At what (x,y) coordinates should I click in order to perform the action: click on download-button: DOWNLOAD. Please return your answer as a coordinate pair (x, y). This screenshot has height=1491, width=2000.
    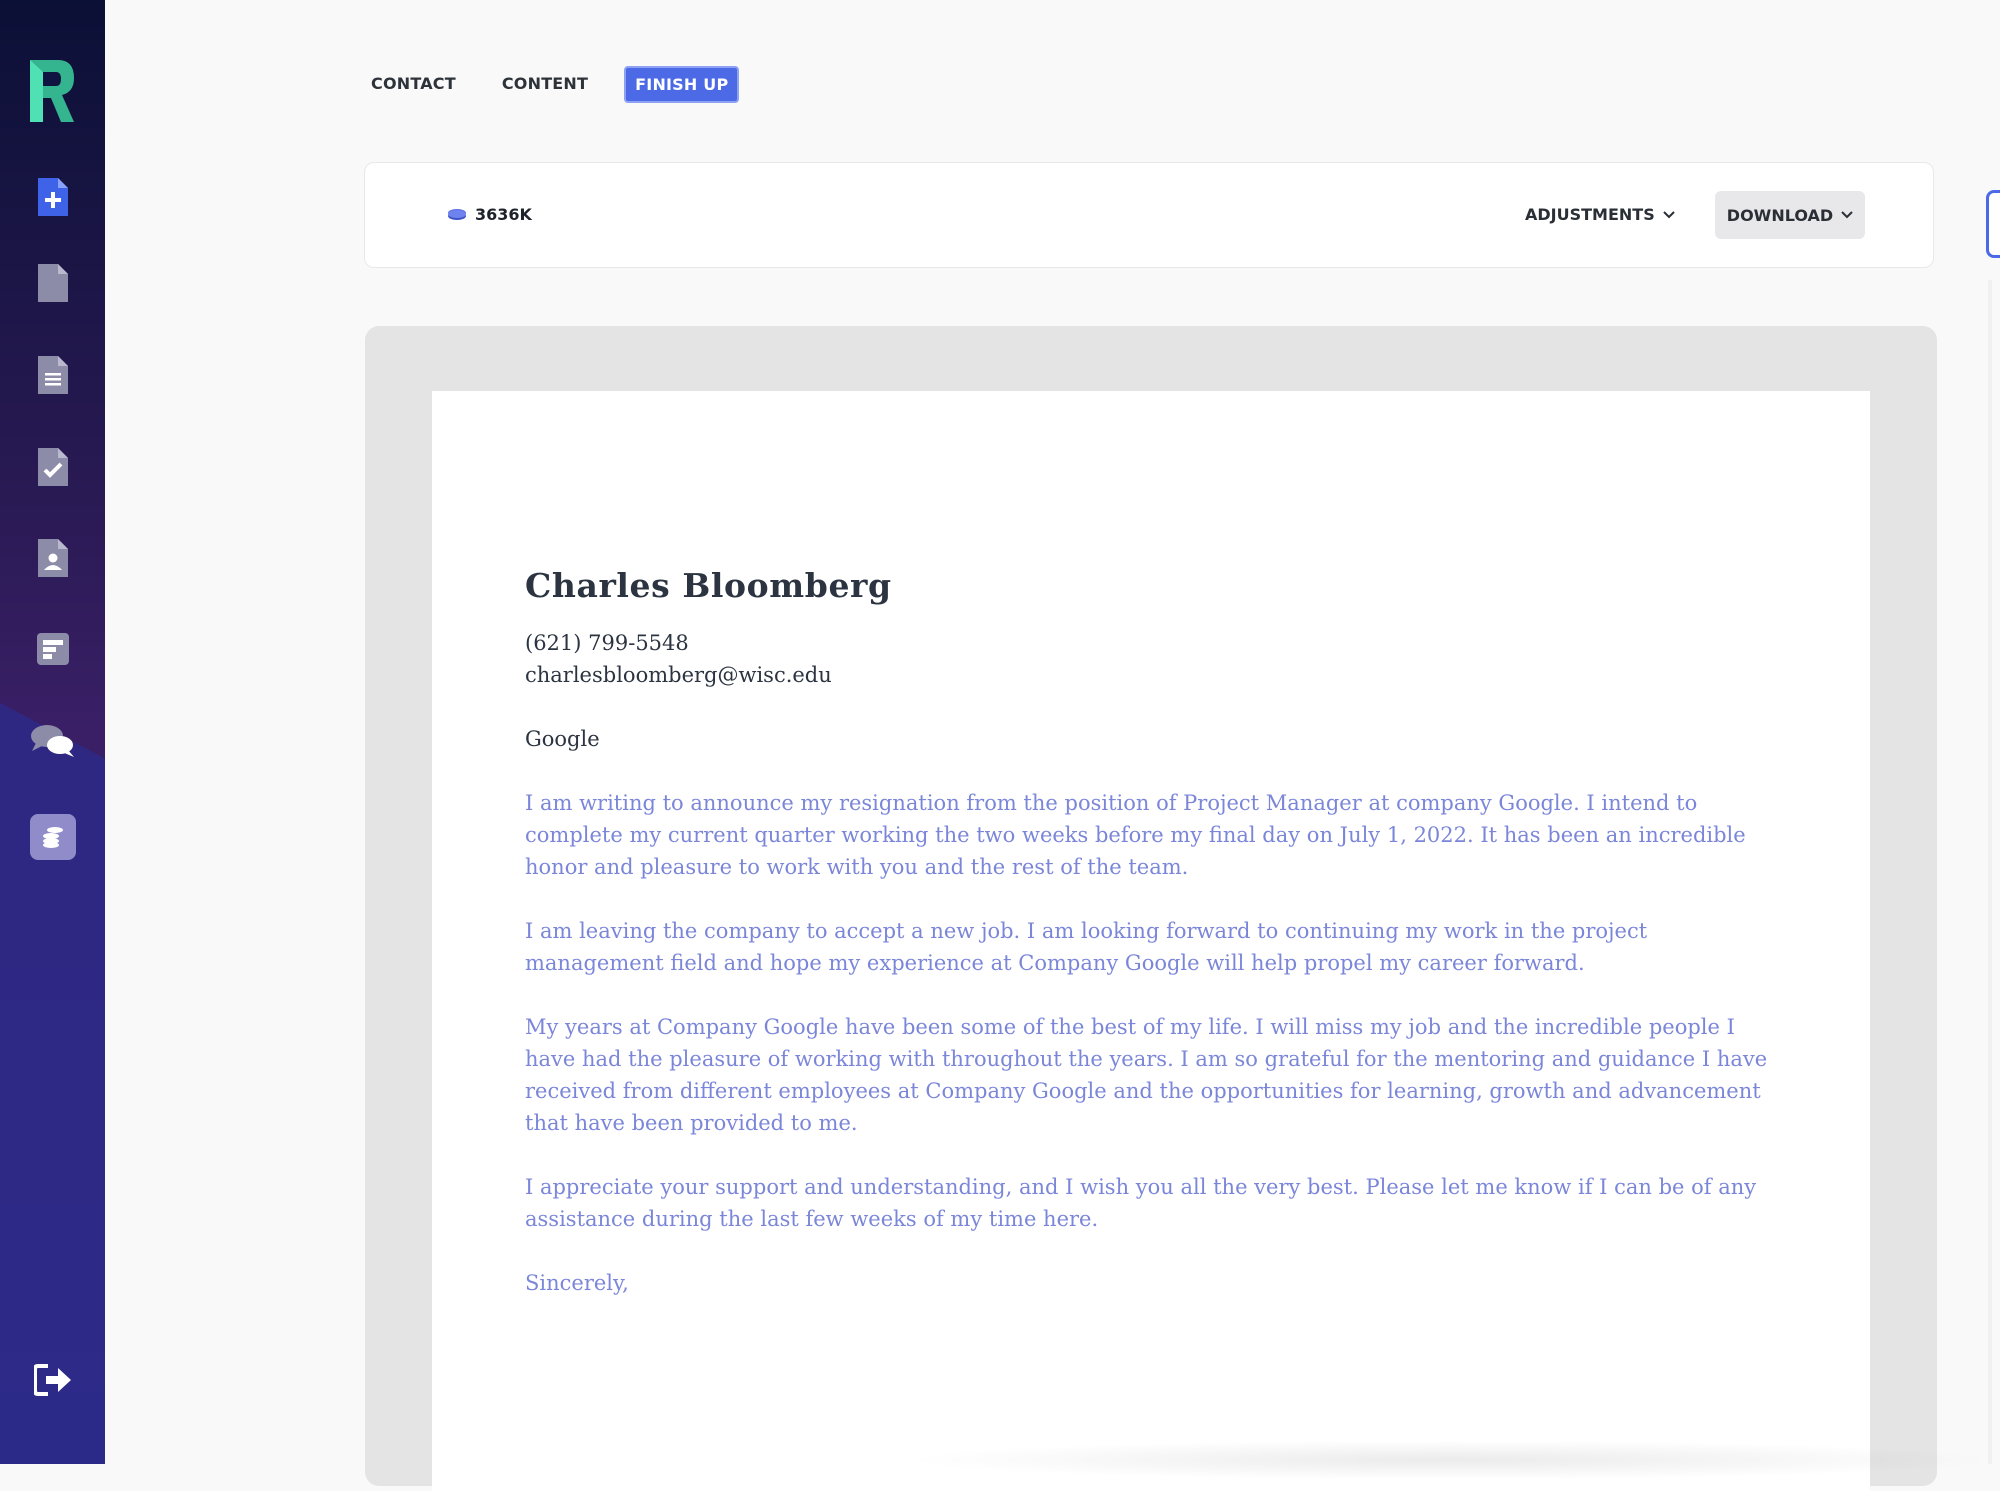
    Looking at the image, I should click on (1790, 215).